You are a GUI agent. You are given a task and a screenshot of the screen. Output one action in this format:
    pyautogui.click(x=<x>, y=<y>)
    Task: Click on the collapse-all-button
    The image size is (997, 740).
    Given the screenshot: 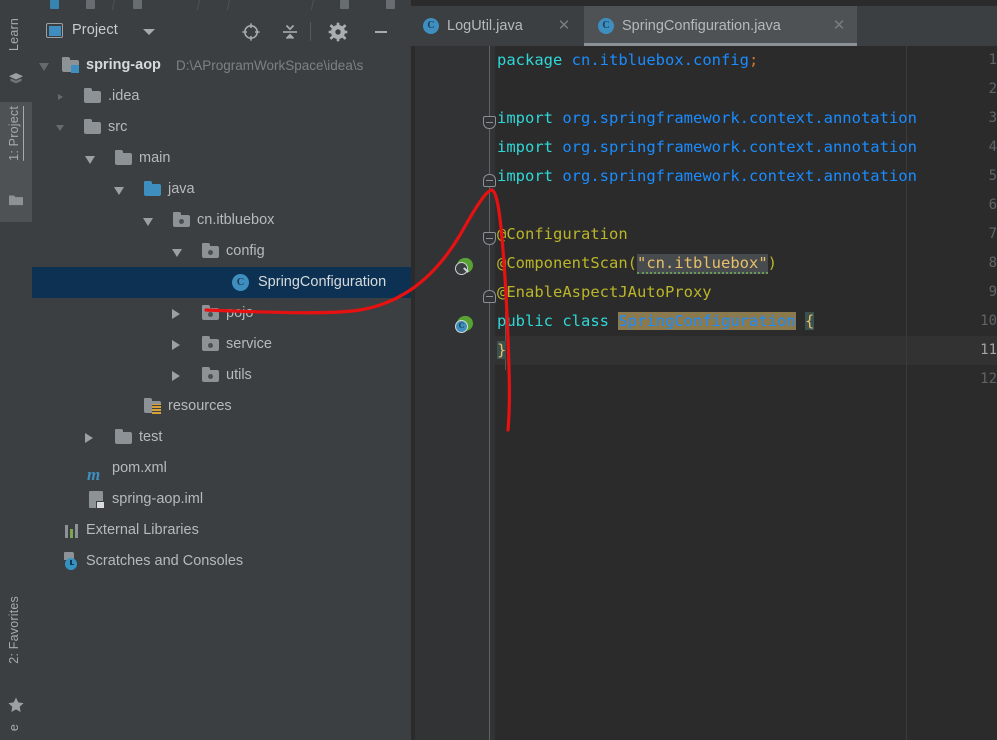 What is the action you would take?
    pyautogui.click(x=290, y=32)
    